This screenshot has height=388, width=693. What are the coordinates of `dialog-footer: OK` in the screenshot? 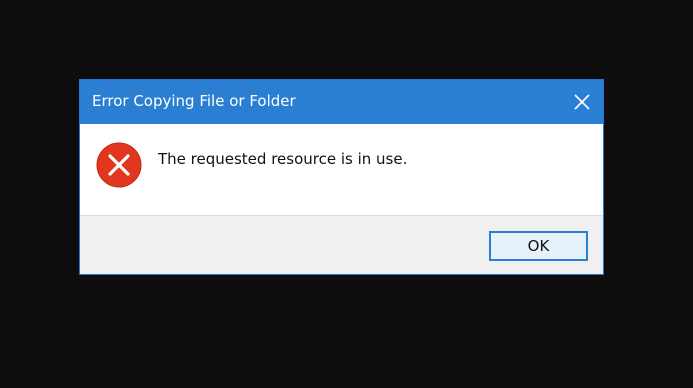 It's located at (341, 244).